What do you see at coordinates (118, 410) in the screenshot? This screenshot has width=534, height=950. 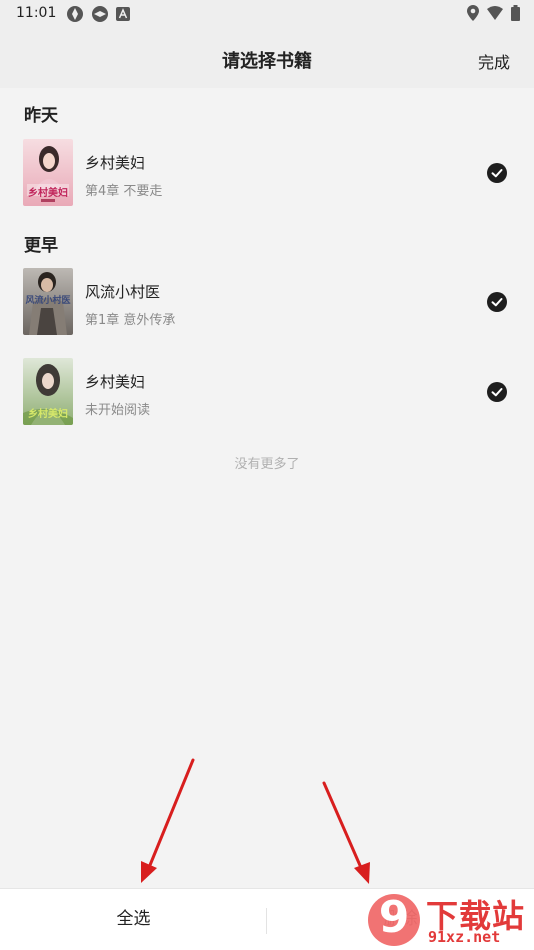 I see `book-progress: 未开始阅读` at bounding box center [118, 410].